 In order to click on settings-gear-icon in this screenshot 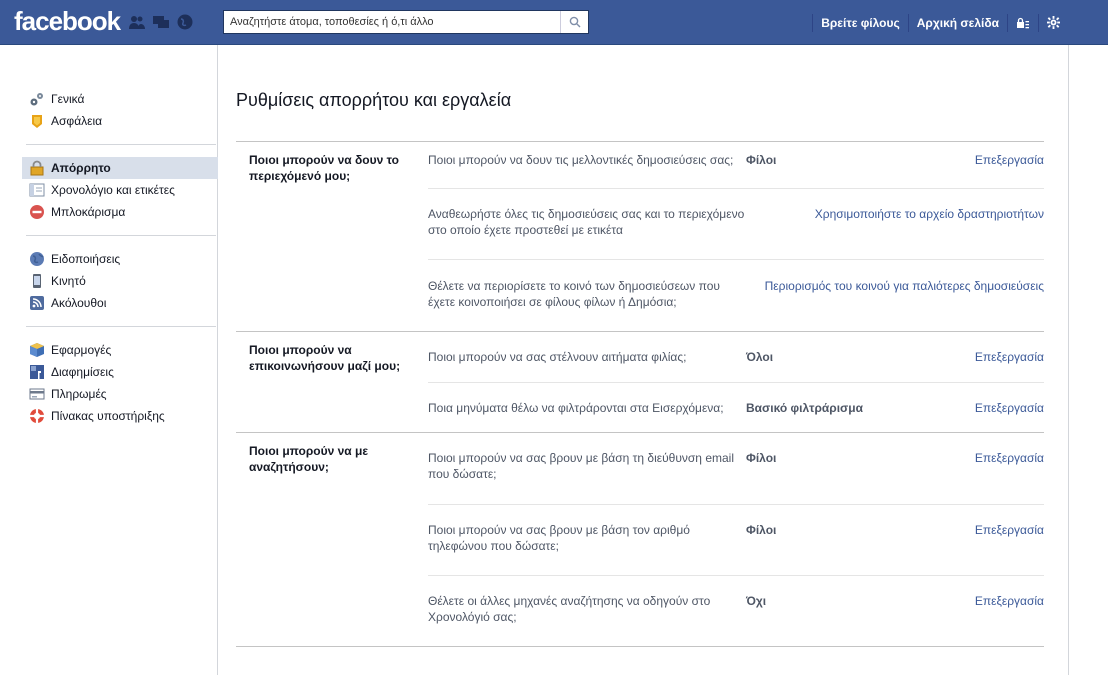, I will do `click(1053, 22)`.